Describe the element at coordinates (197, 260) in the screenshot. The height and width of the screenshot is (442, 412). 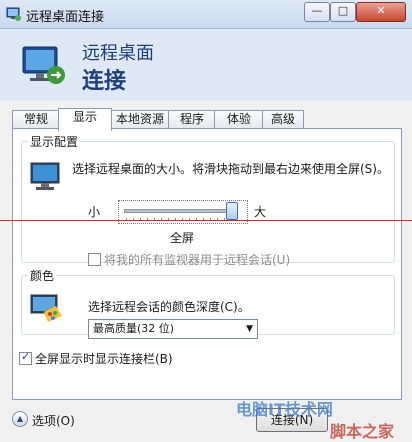
I see `multi-monitor-label: 将我的所有监视器用于远程会话(U)` at that location.